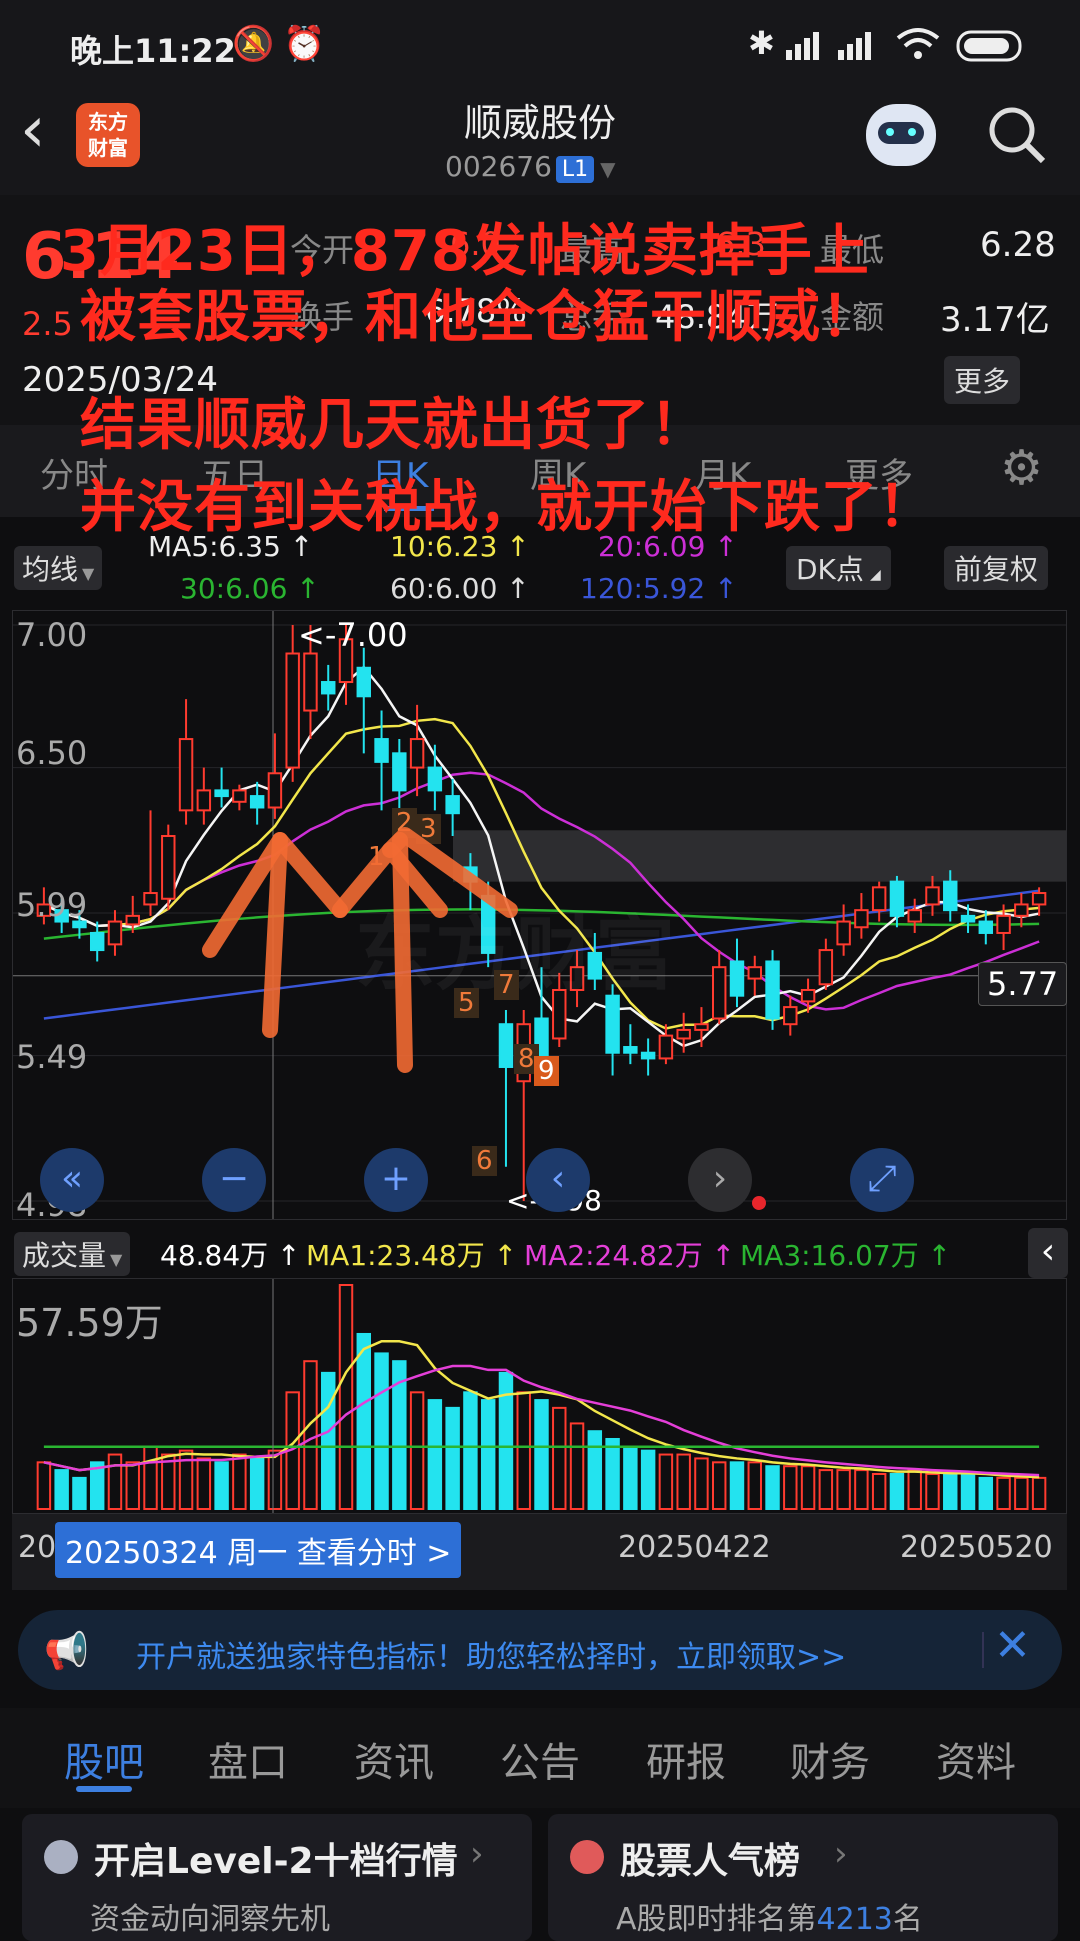  I want to click on x-label-start: 20, so click(37, 1547).